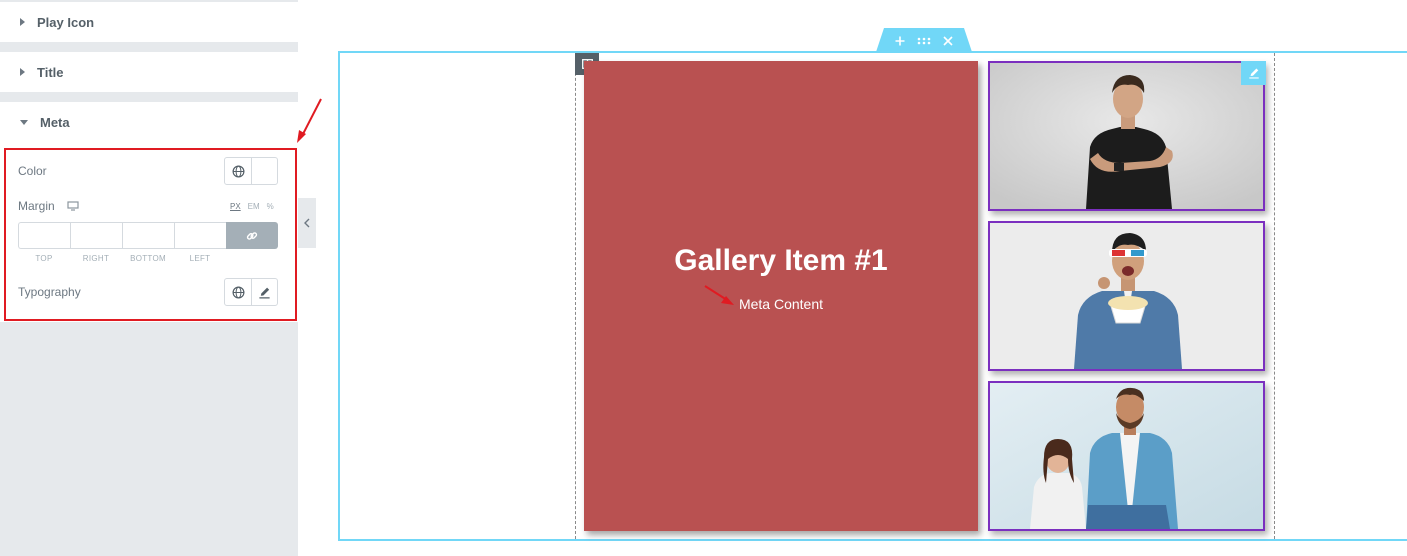  Describe the element at coordinates (264, 171) in the screenshot. I see `color-picker-swatch` at that location.